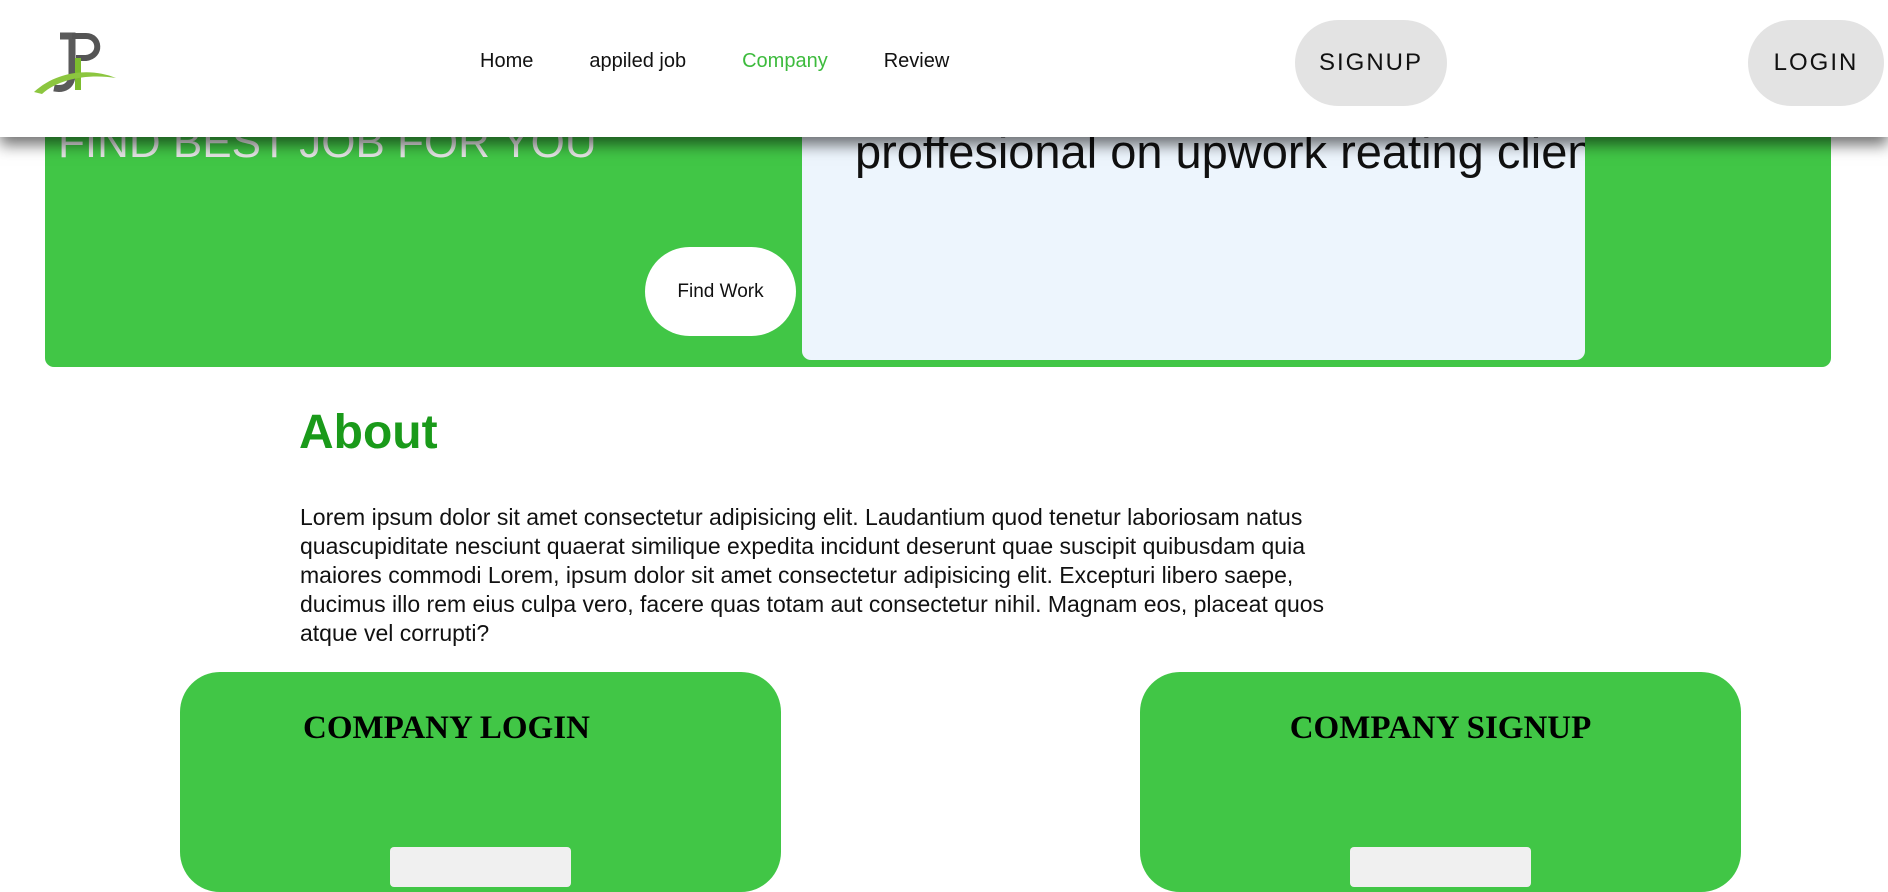  Describe the element at coordinates (714, 61) in the screenshot. I see `main-nav: Home appiled job Company Review` at that location.